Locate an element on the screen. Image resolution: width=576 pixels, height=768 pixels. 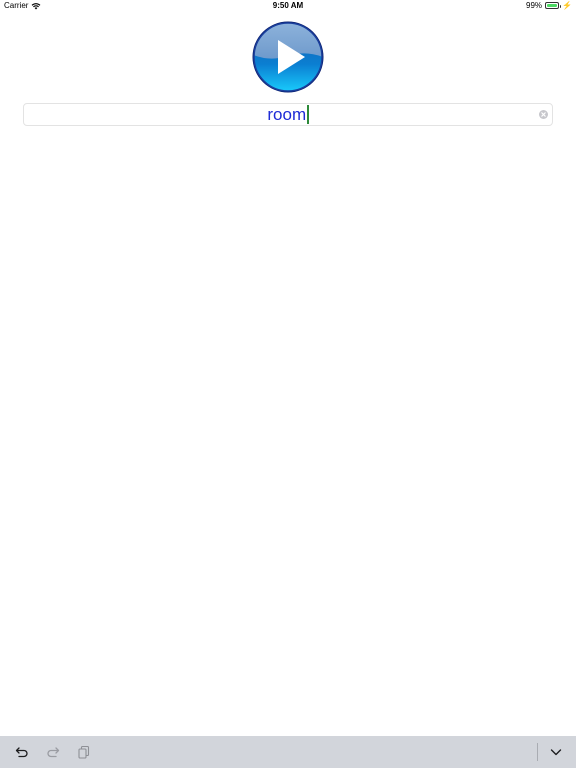
status-right: 99% ⚡ is located at coordinates (549, 5).